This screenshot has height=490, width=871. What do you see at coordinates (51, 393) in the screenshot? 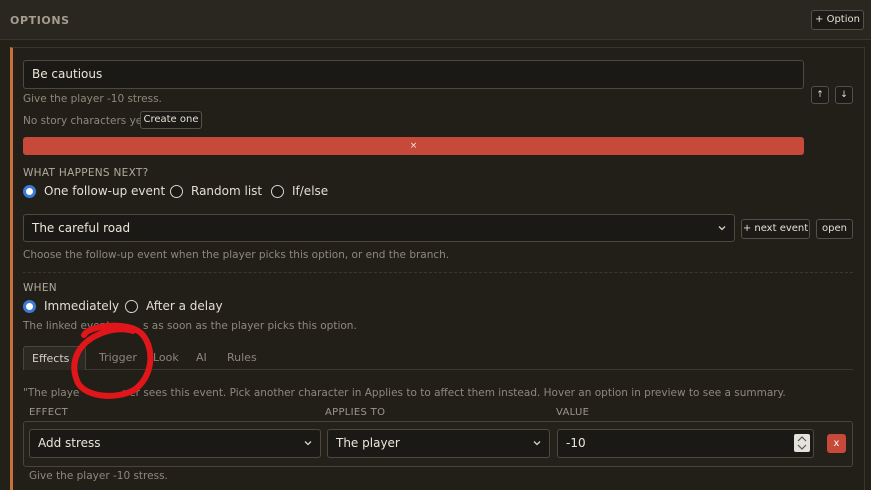
I see `effects-note-start: "The playe` at bounding box center [51, 393].